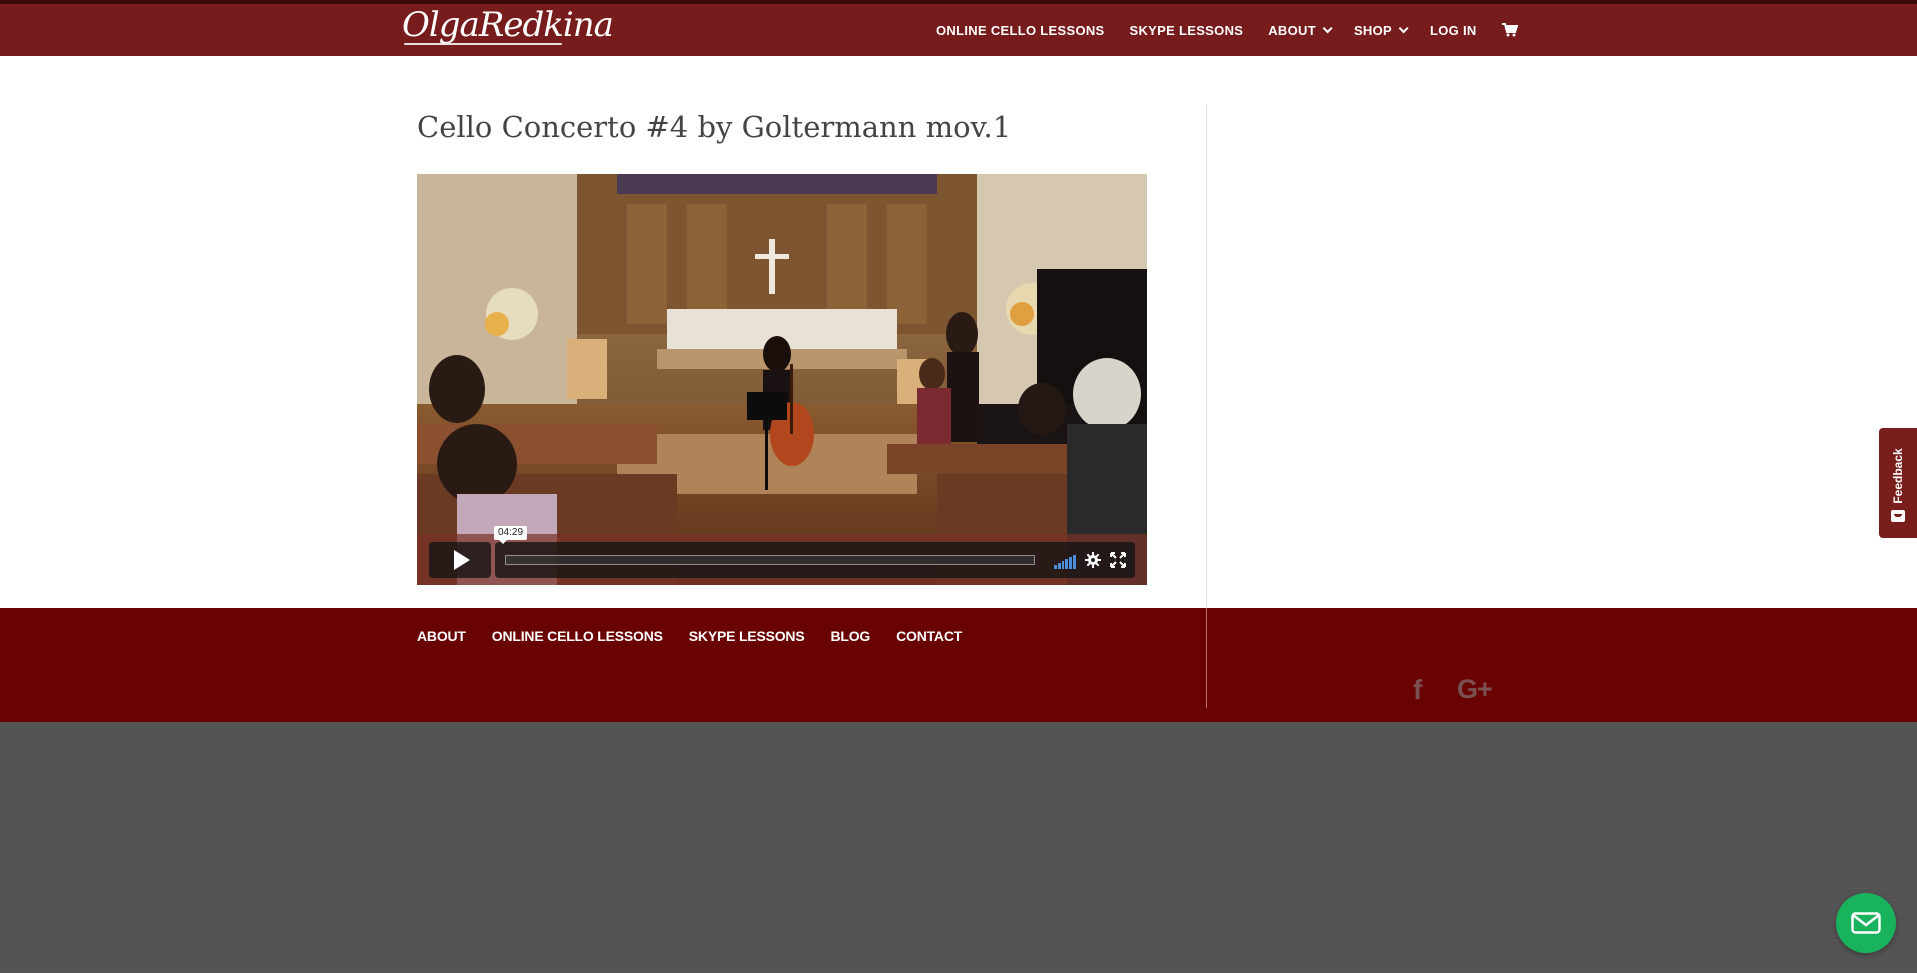 The width and height of the screenshot is (1917, 973). I want to click on nav-about: ABOUT, so click(1300, 30).